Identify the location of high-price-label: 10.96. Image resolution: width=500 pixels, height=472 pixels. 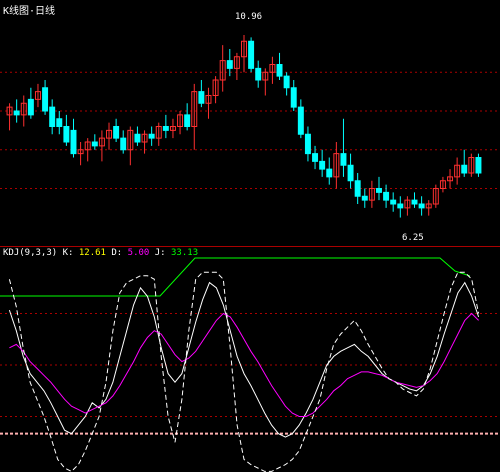
(249, 17).